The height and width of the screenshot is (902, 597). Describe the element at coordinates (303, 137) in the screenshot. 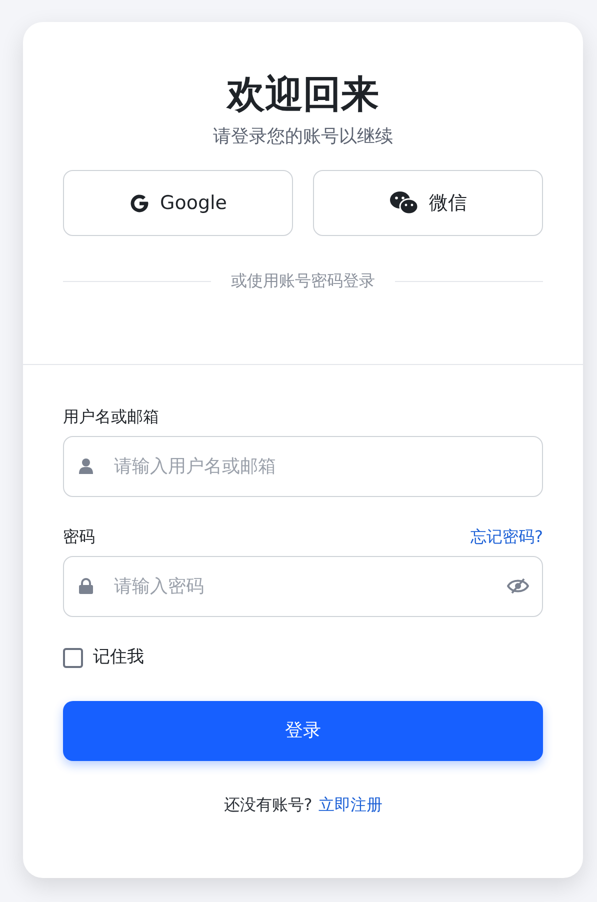

I see `subtitle: 请登录您的账号以继续` at that location.